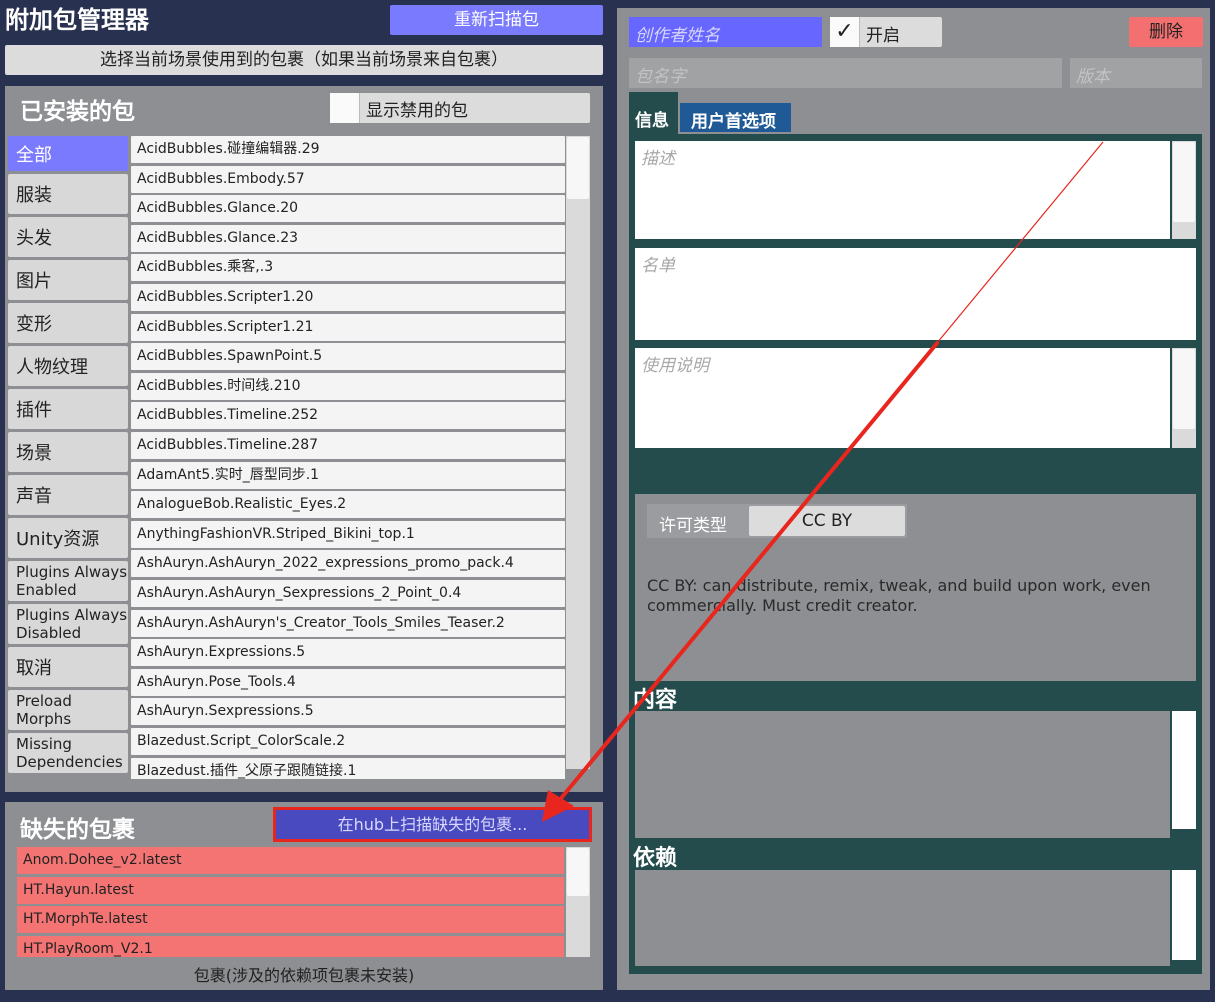 The image size is (1215, 1002). What do you see at coordinates (348, 505) in the screenshot?
I see `package-row: AnalogueBob.Realistic_Eyes.2` at bounding box center [348, 505].